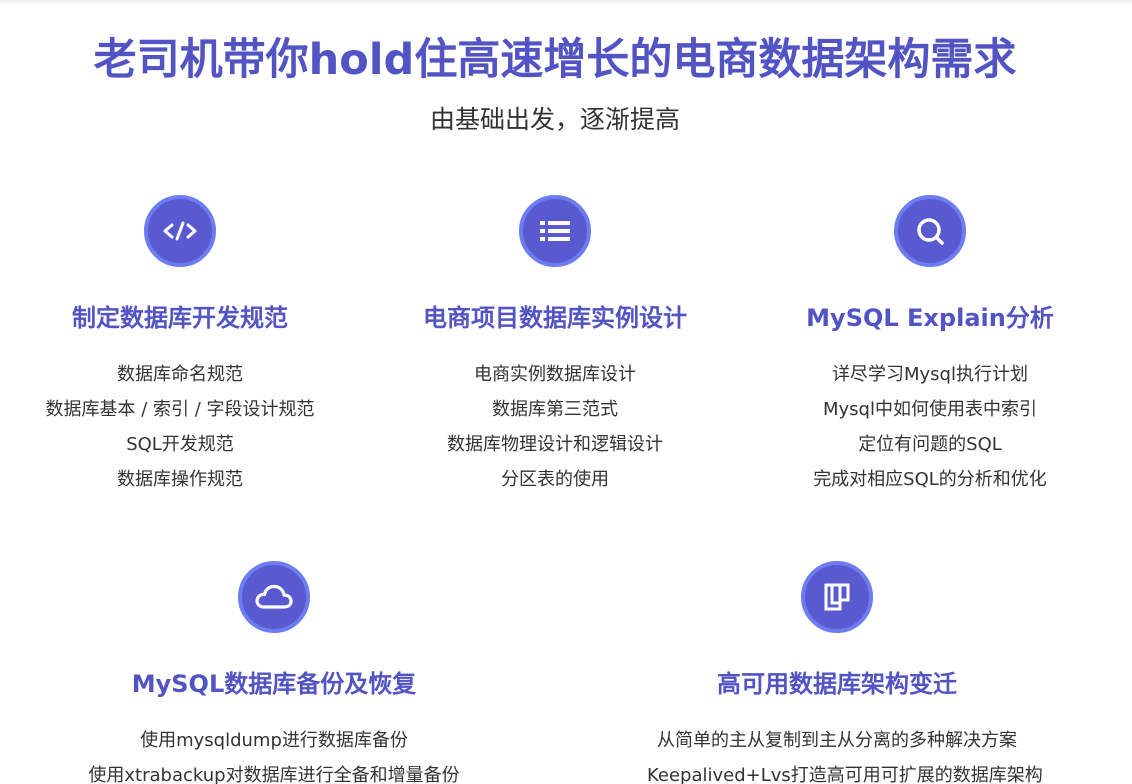 Image resolution: width=1132 pixels, height=784 pixels. I want to click on code-icon, so click(180, 231).